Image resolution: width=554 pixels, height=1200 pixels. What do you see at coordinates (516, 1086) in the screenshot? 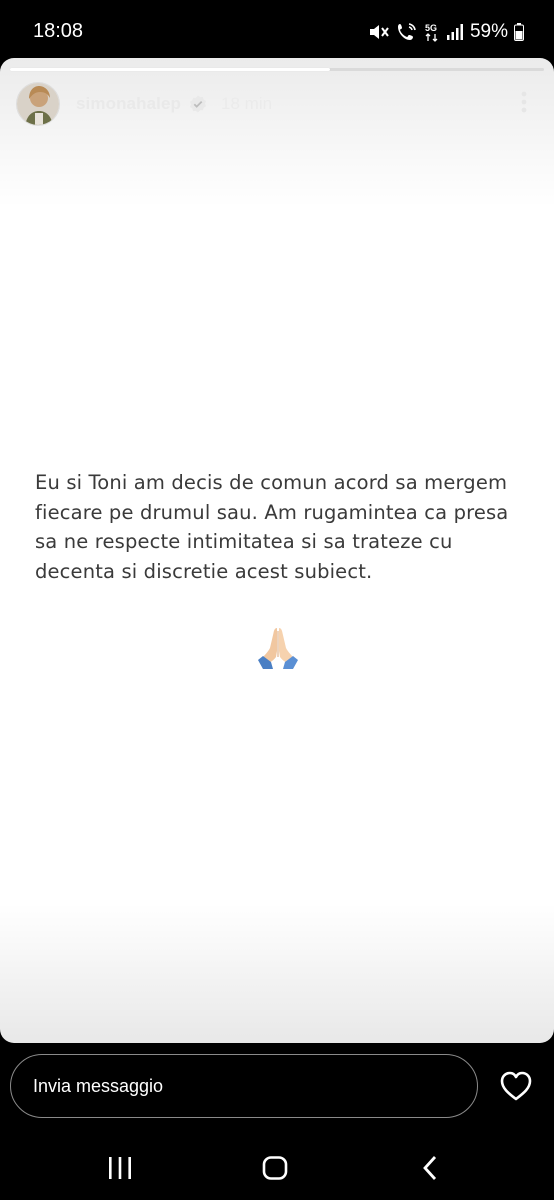
I see `heart-icon` at bounding box center [516, 1086].